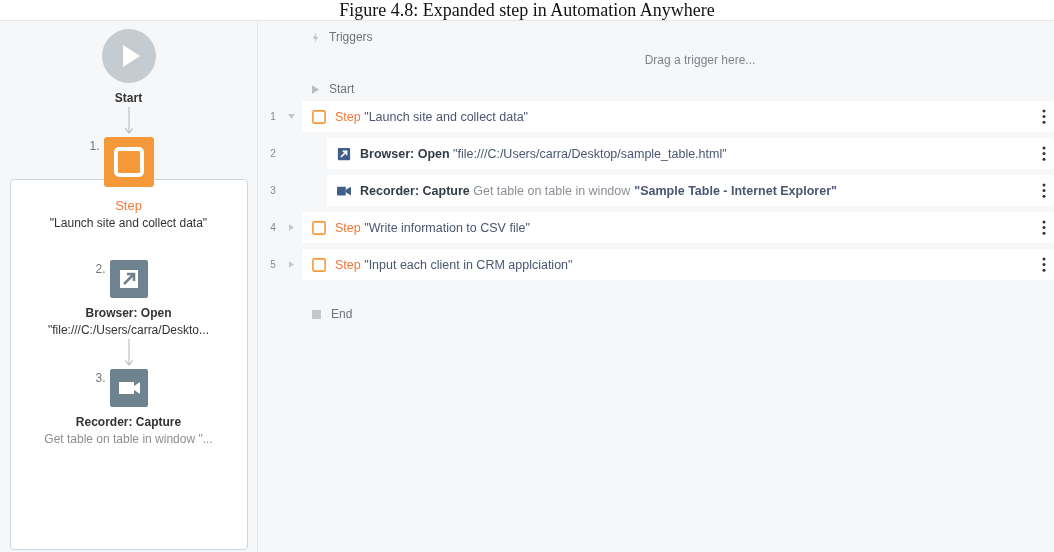 This screenshot has height=552, width=1054. Describe the element at coordinates (316, 314) in the screenshot. I see `stop-square-icon` at that location.